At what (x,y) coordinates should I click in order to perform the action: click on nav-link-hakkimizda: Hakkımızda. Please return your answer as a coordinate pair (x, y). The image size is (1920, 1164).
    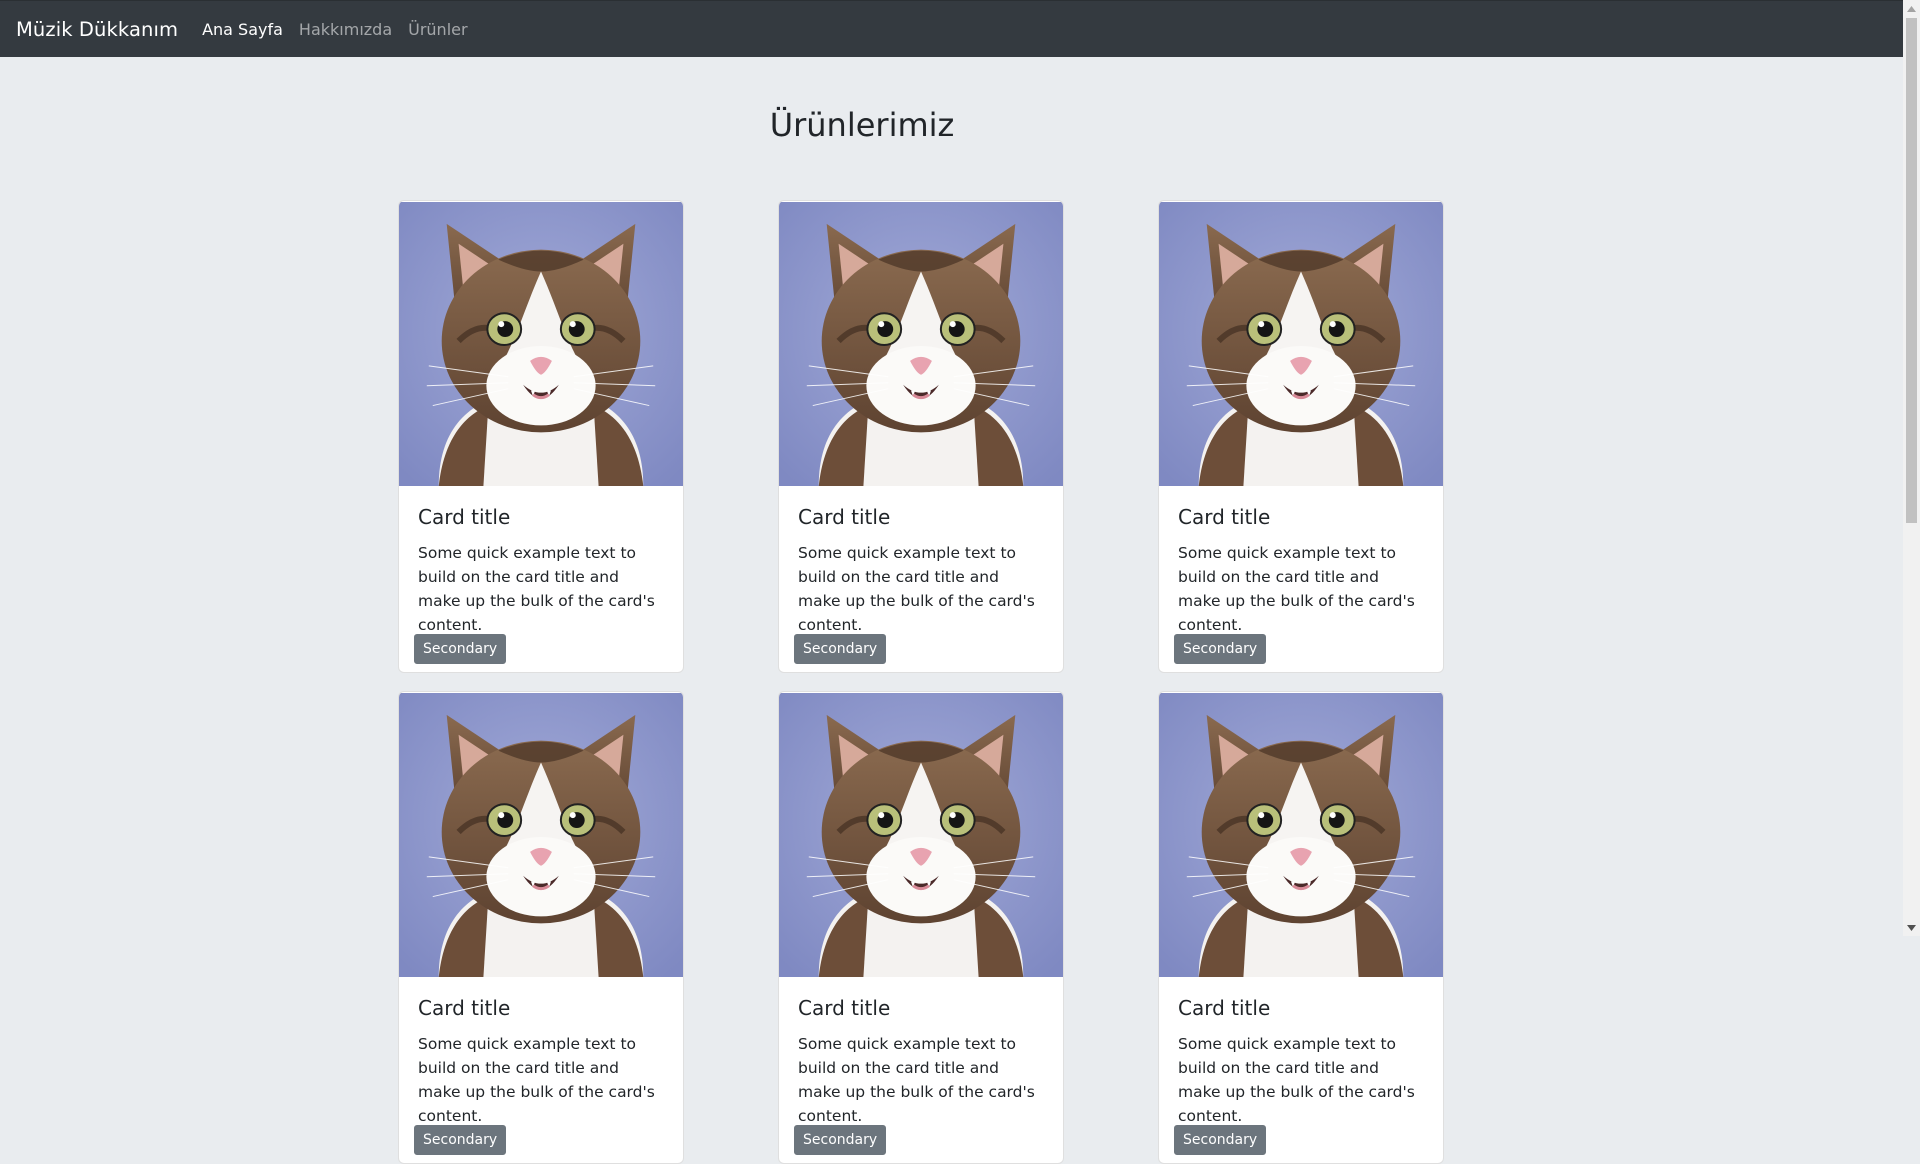
    Looking at the image, I should click on (345, 29).